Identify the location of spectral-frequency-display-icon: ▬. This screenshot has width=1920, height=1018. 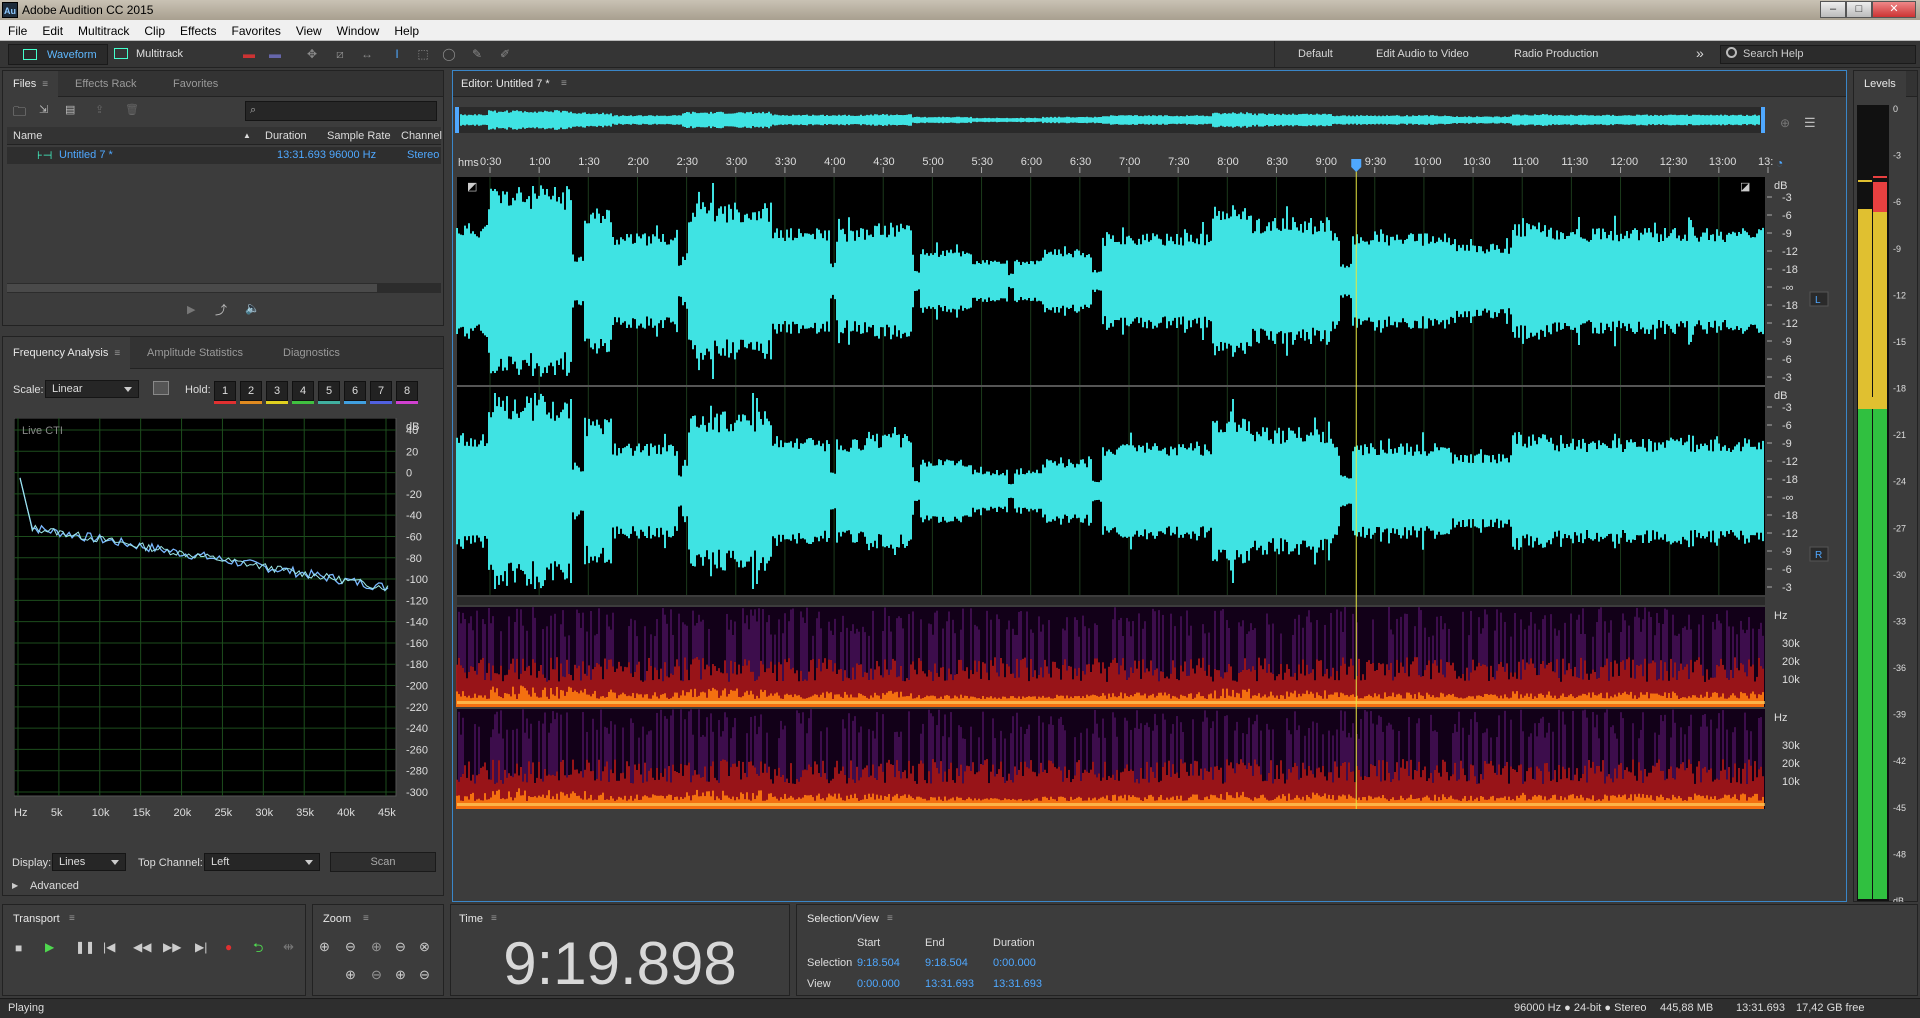
(249, 54).